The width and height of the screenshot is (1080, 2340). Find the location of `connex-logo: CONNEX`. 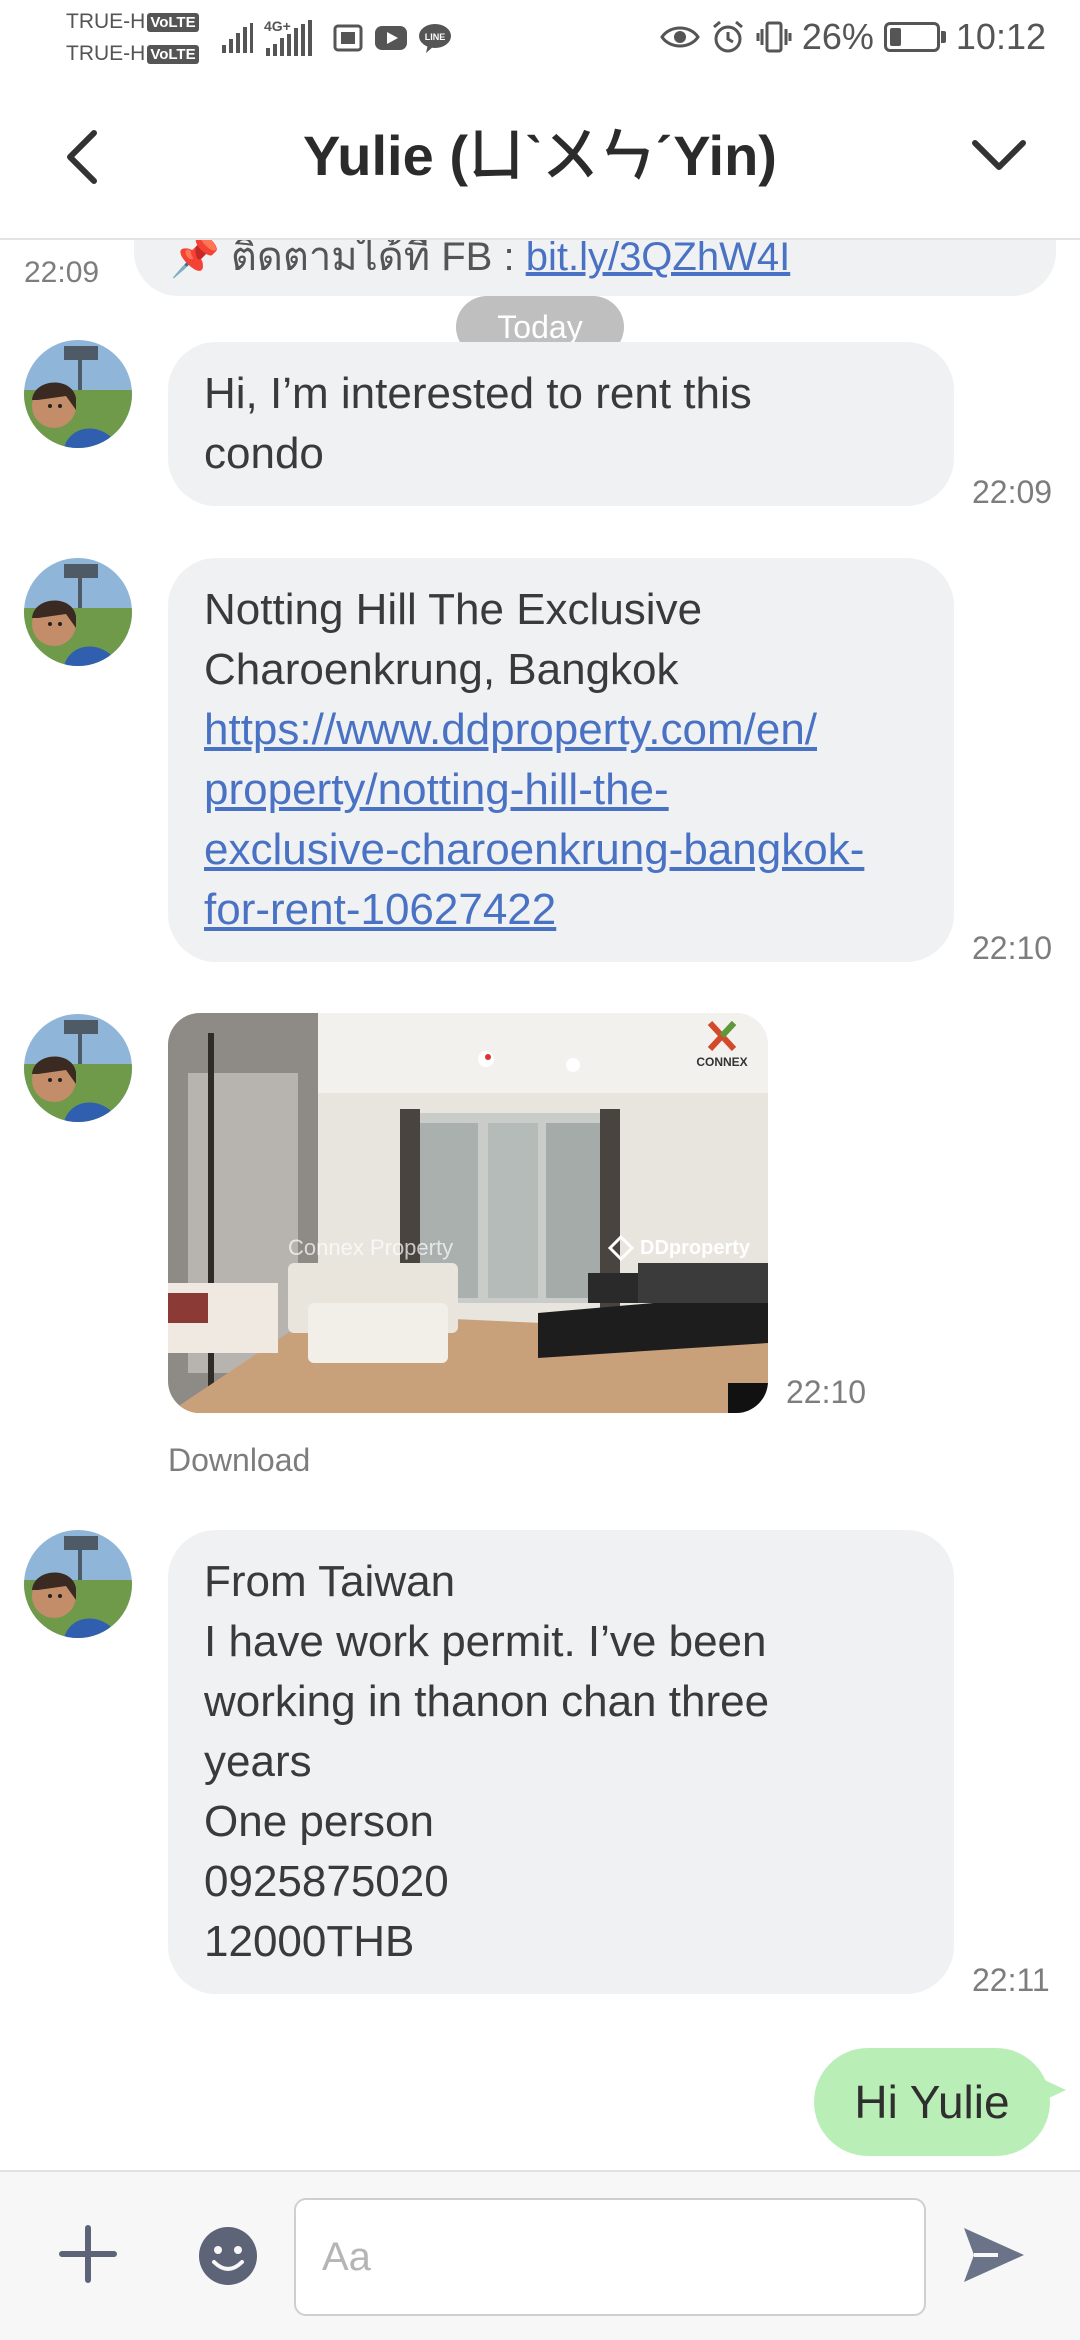

connex-logo: CONNEX is located at coordinates (722, 1044).